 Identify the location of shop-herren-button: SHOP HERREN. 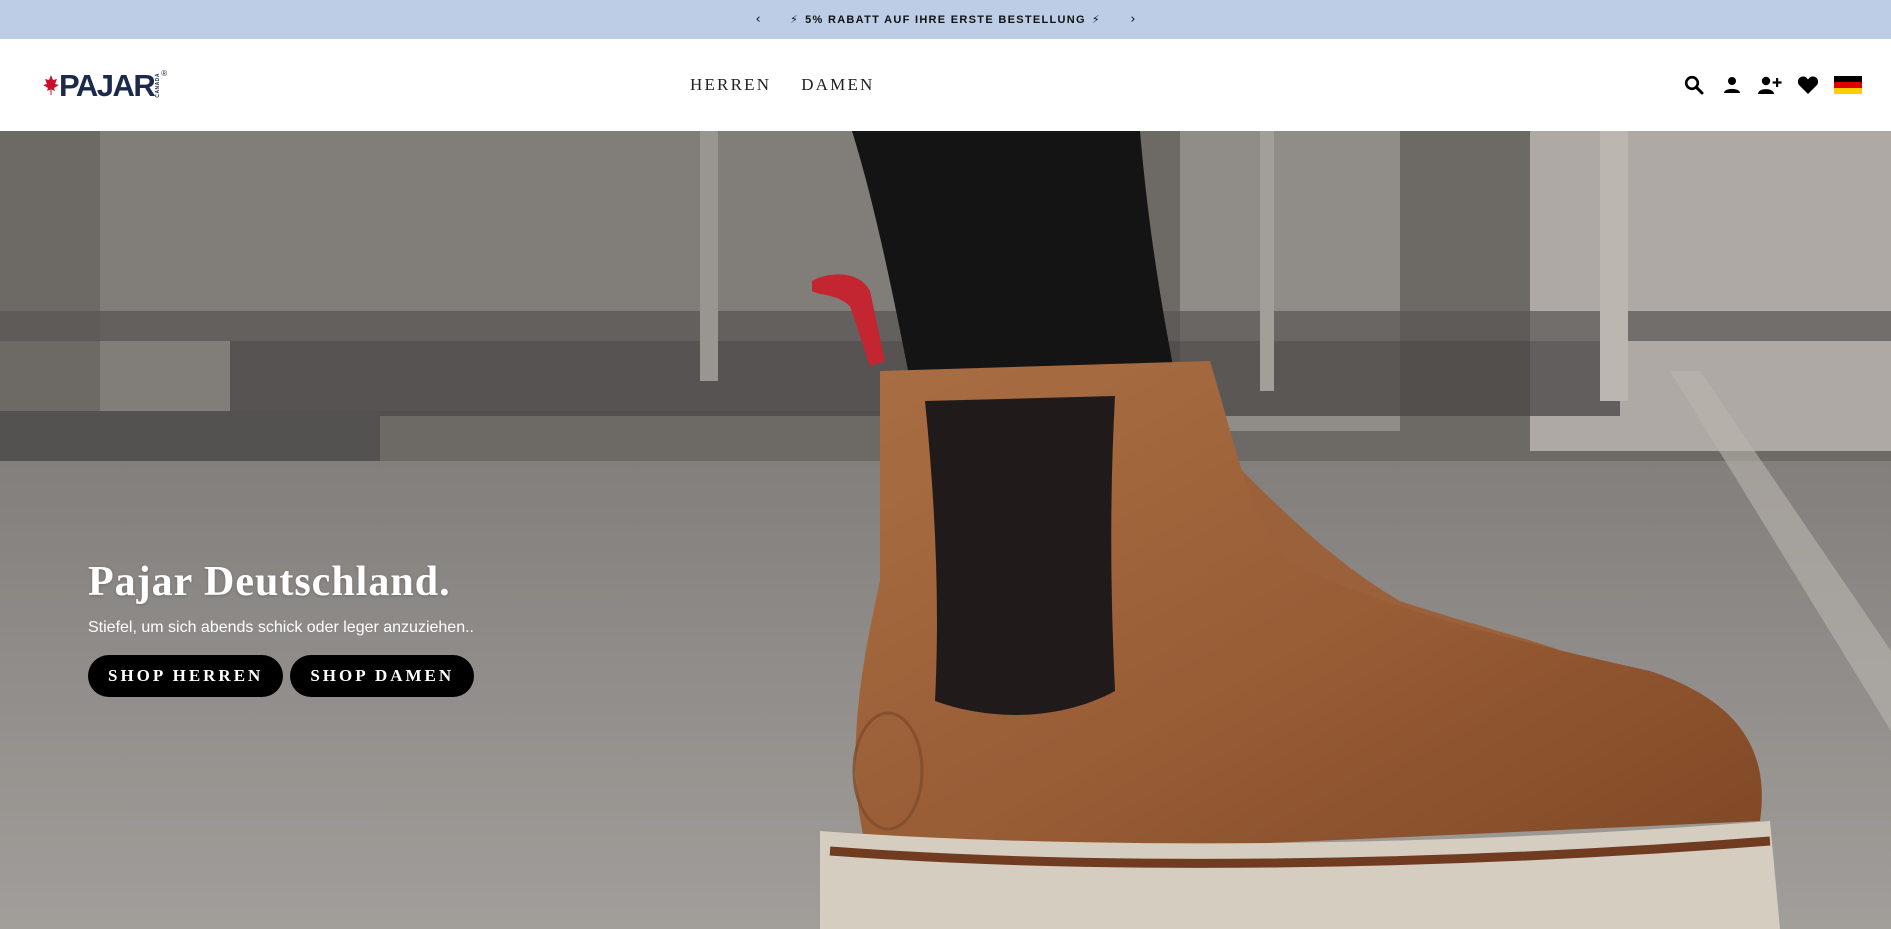
(186, 676).